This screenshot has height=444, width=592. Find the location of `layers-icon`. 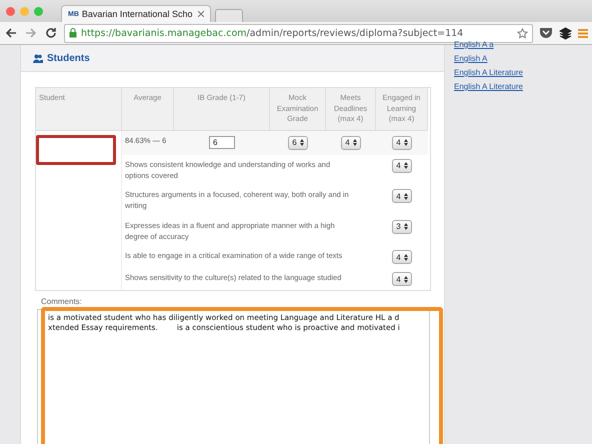

layers-icon is located at coordinates (565, 33).